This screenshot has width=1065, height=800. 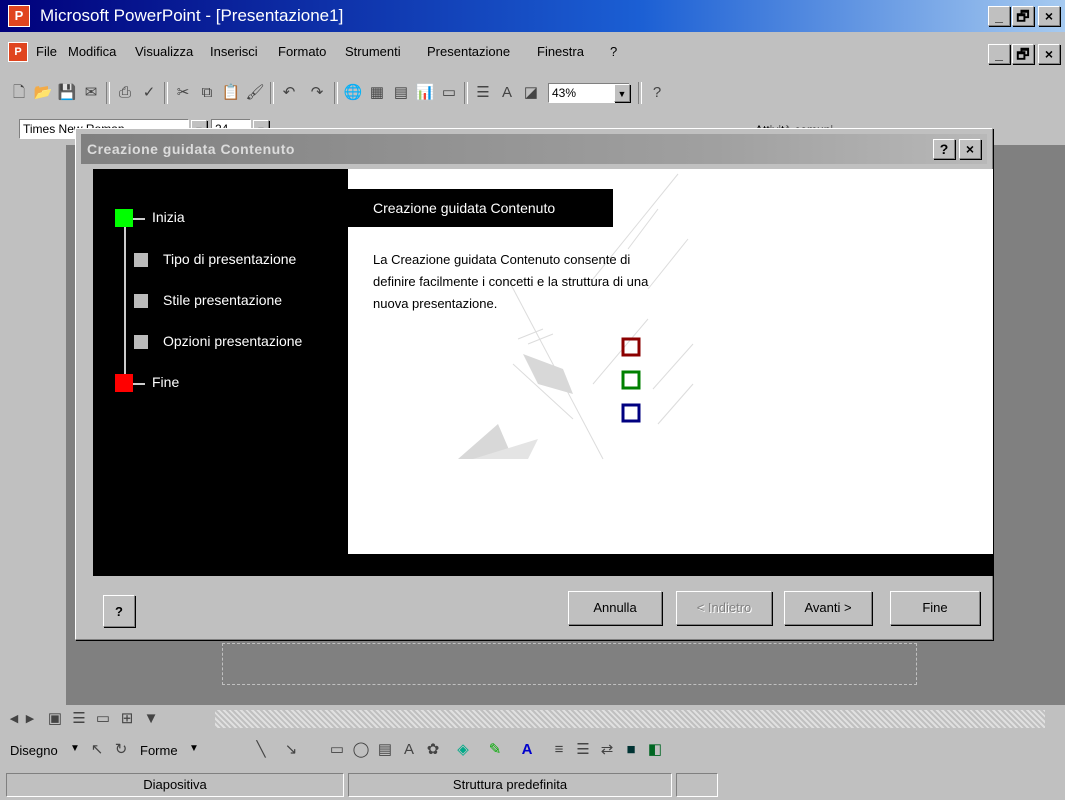 I want to click on new-document-icon: 🗋, so click(x=19, y=93).